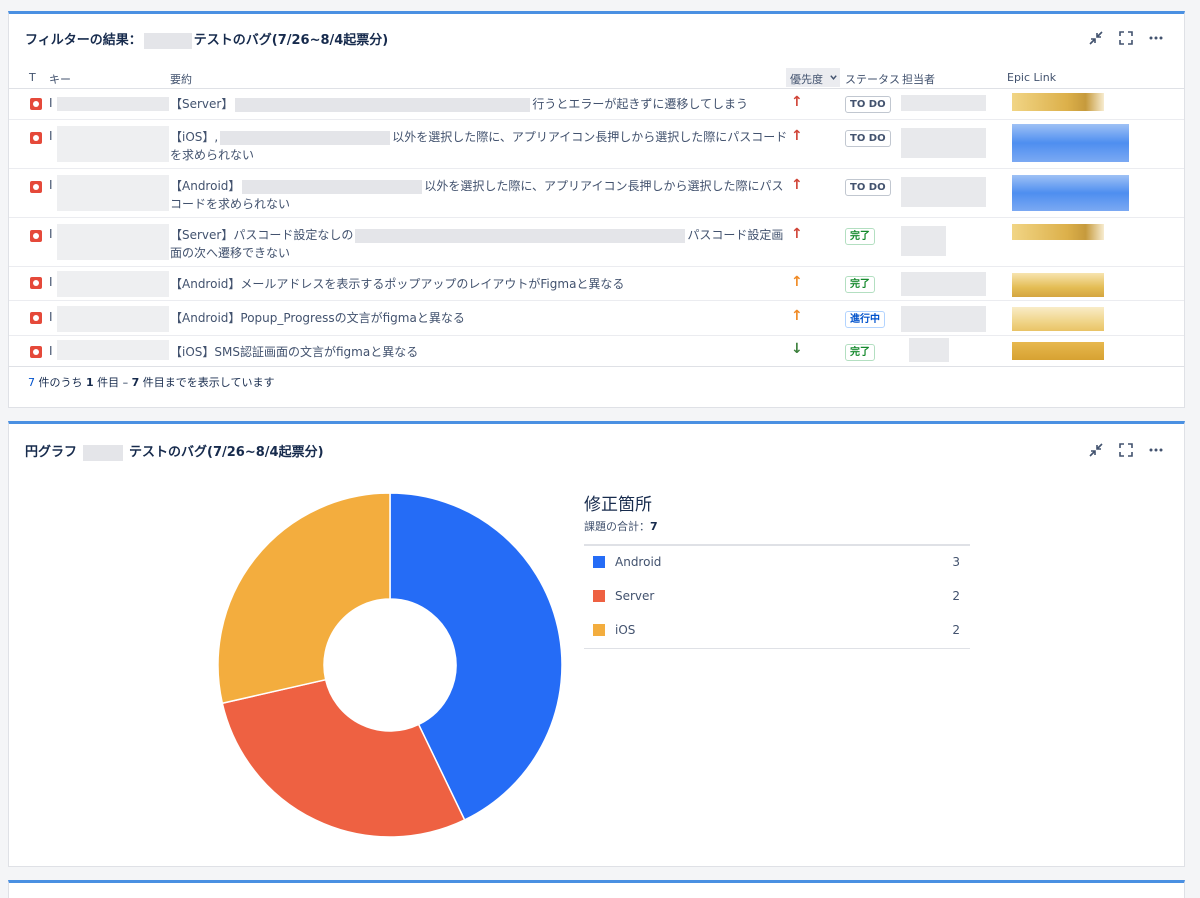  What do you see at coordinates (777, 631) in the screenshot?
I see `legend-item-ios: iOS 2` at bounding box center [777, 631].